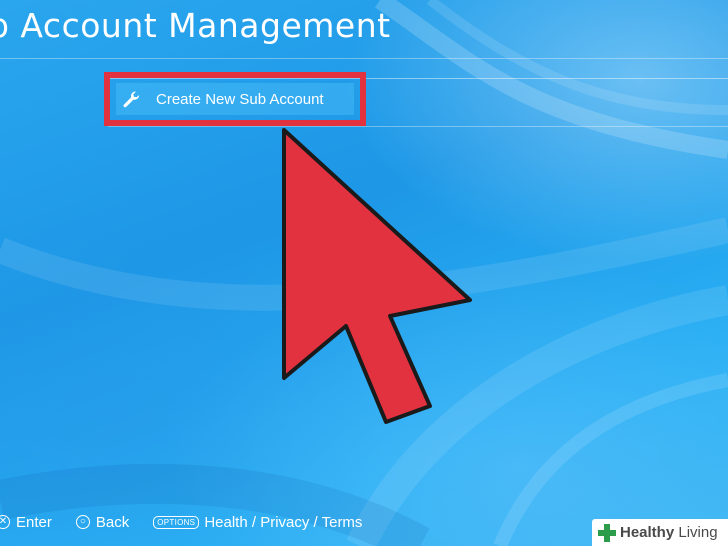 This screenshot has height=546, width=728. What do you see at coordinates (34, 522) in the screenshot?
I see `enter-hint-label: Enter` at bounding box center [34, 522].